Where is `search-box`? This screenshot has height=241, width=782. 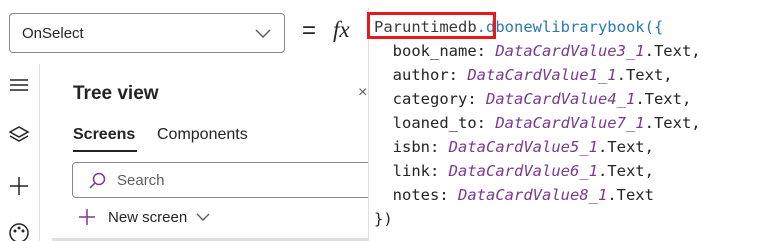
search-box is located at coordinates (222, 180).